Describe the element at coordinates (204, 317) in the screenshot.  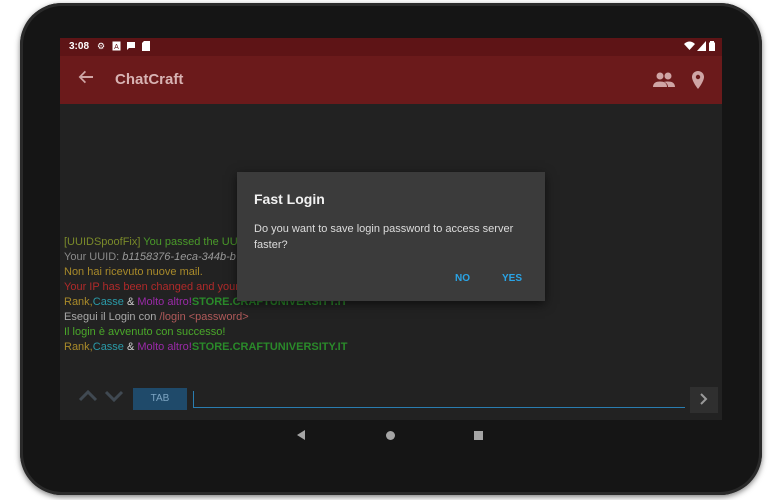
I see `chat-segment: /login <password>` at that location.